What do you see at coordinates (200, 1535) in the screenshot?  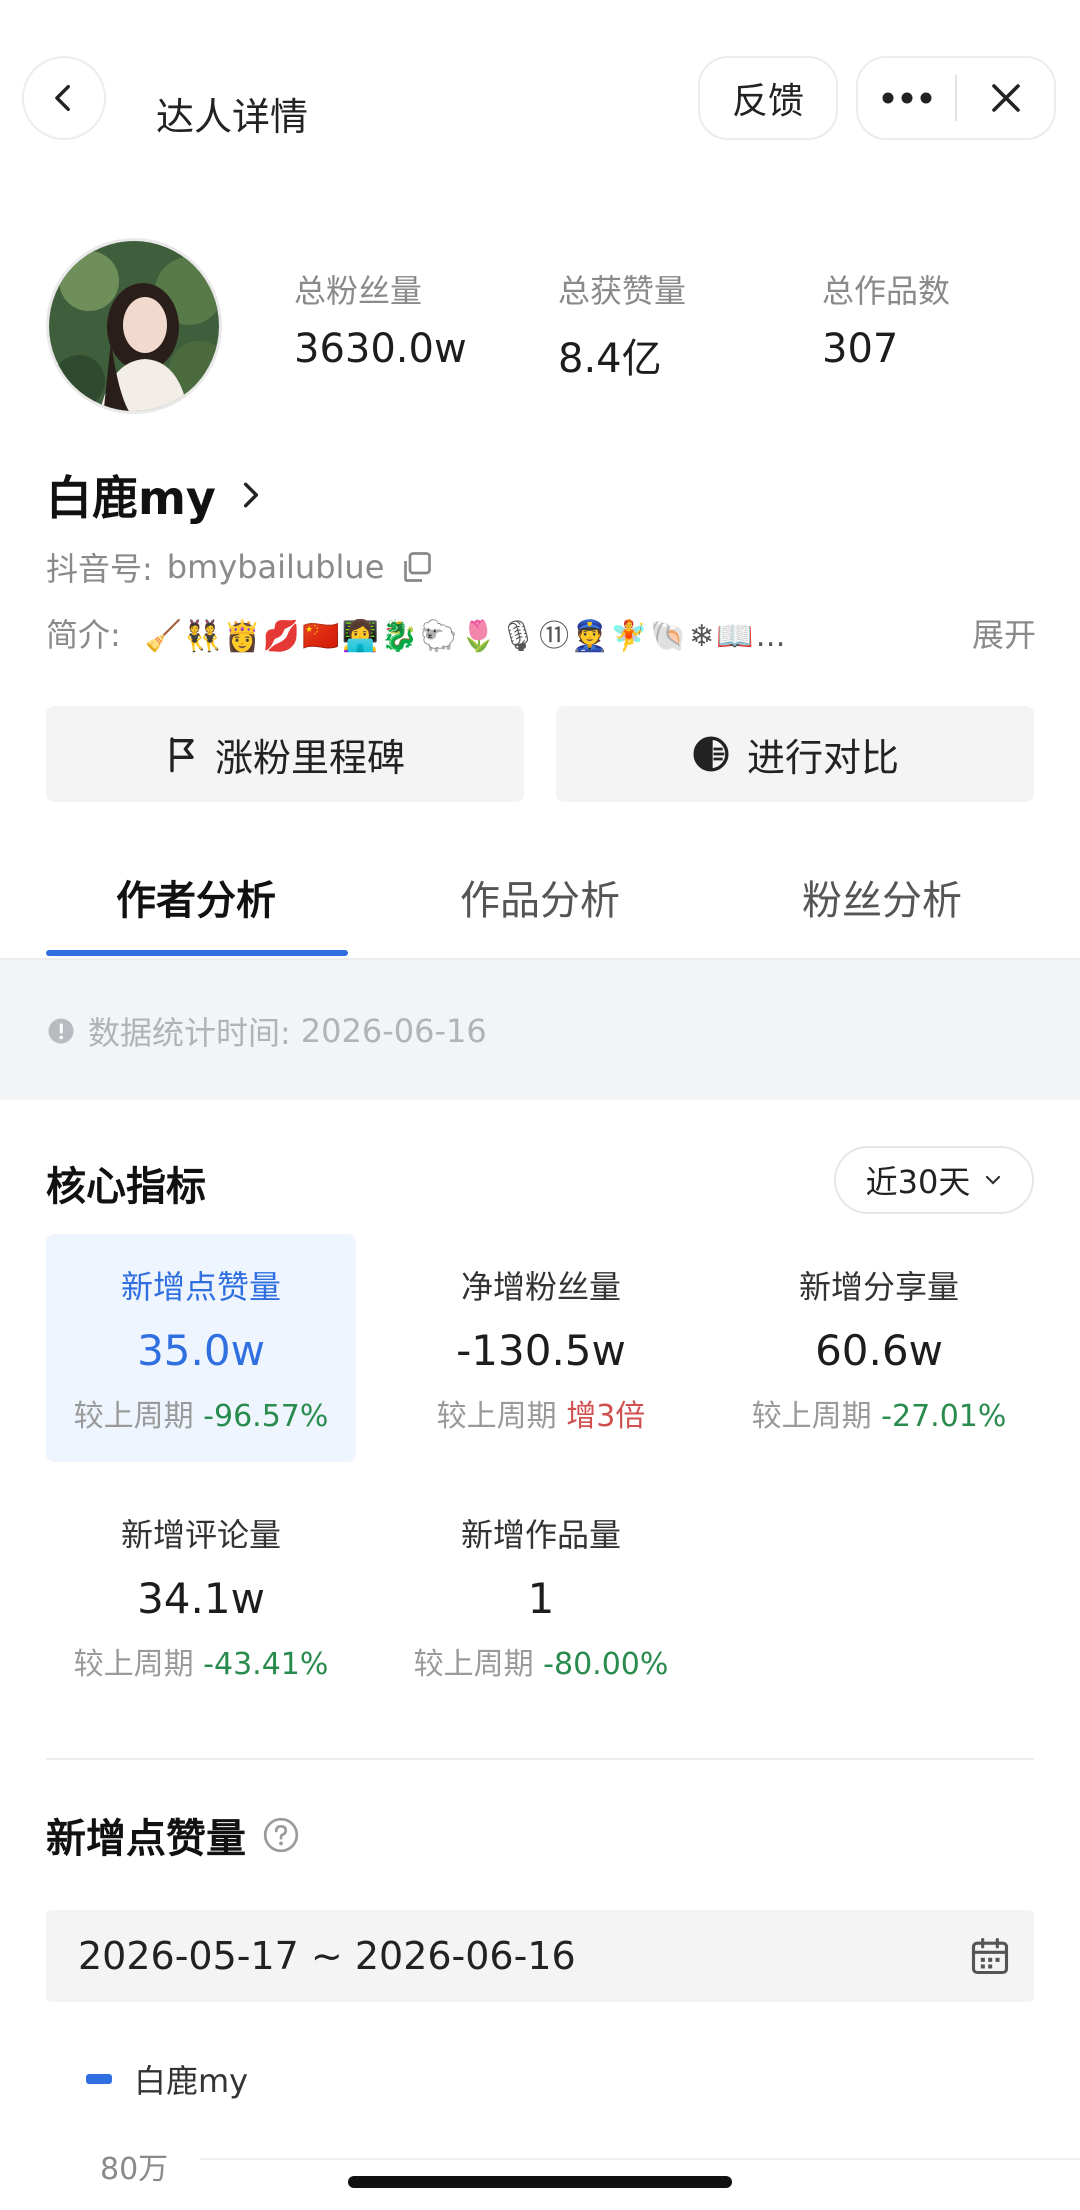 I see `metric-label: 新增评论量` at bounding box center [200, 1535].